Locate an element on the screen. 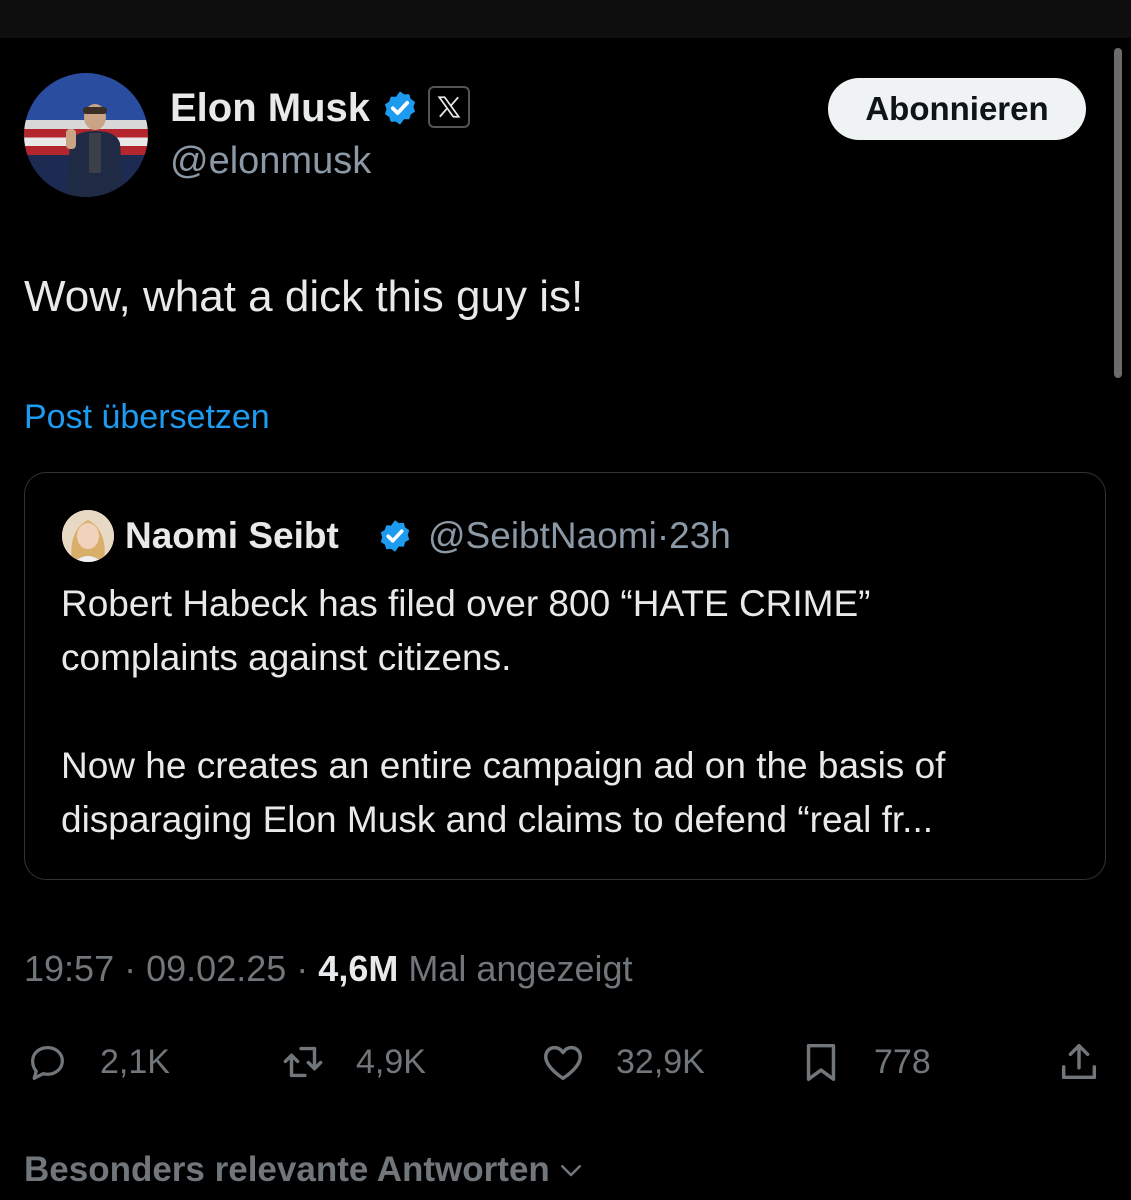 The height and width of the screenshot is (1200, 1131). share-button is located at coordinates (1079, 1062).